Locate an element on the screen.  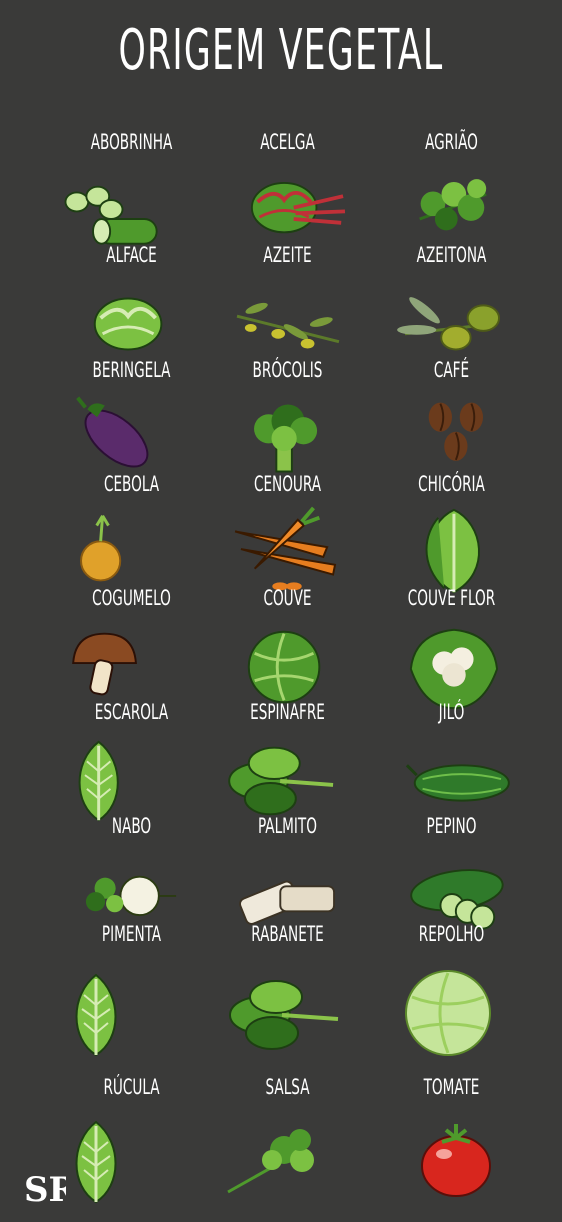
vegetable-item: PEPINO is located at coordinates (451, 872).